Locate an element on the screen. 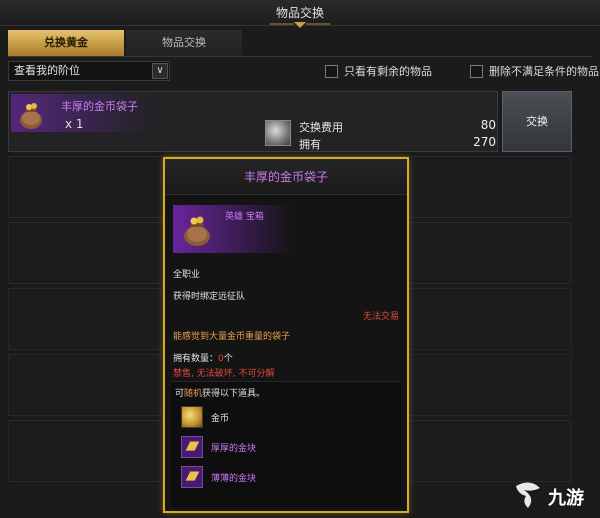 This screenshot has width=600, height=518. reward-intro-random: 随机 is located at coordinates (193, 394).